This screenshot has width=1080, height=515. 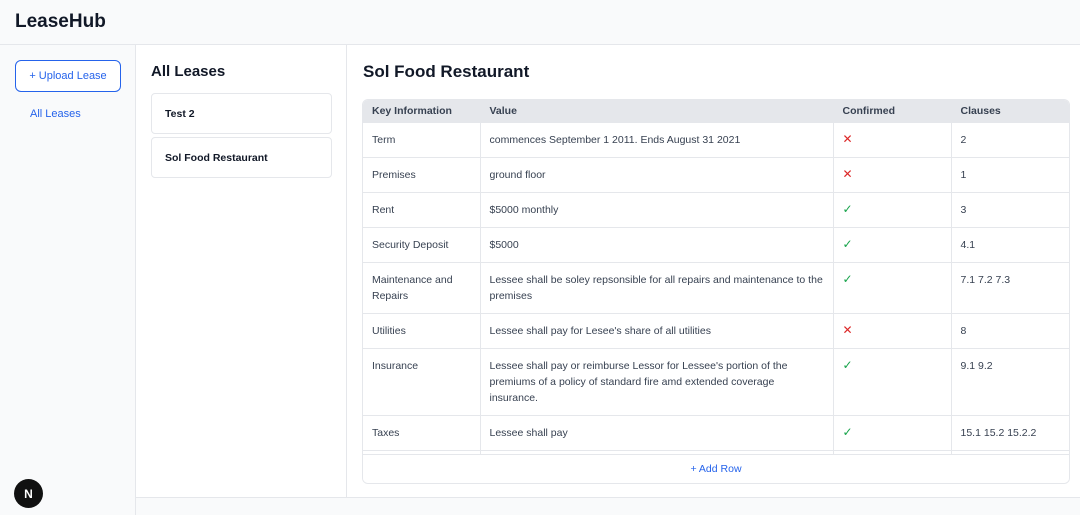 What do you see at coordinates (422, 209) in the screenshot?
I see `cell-key: Rent` at bounding box center [422, 209].